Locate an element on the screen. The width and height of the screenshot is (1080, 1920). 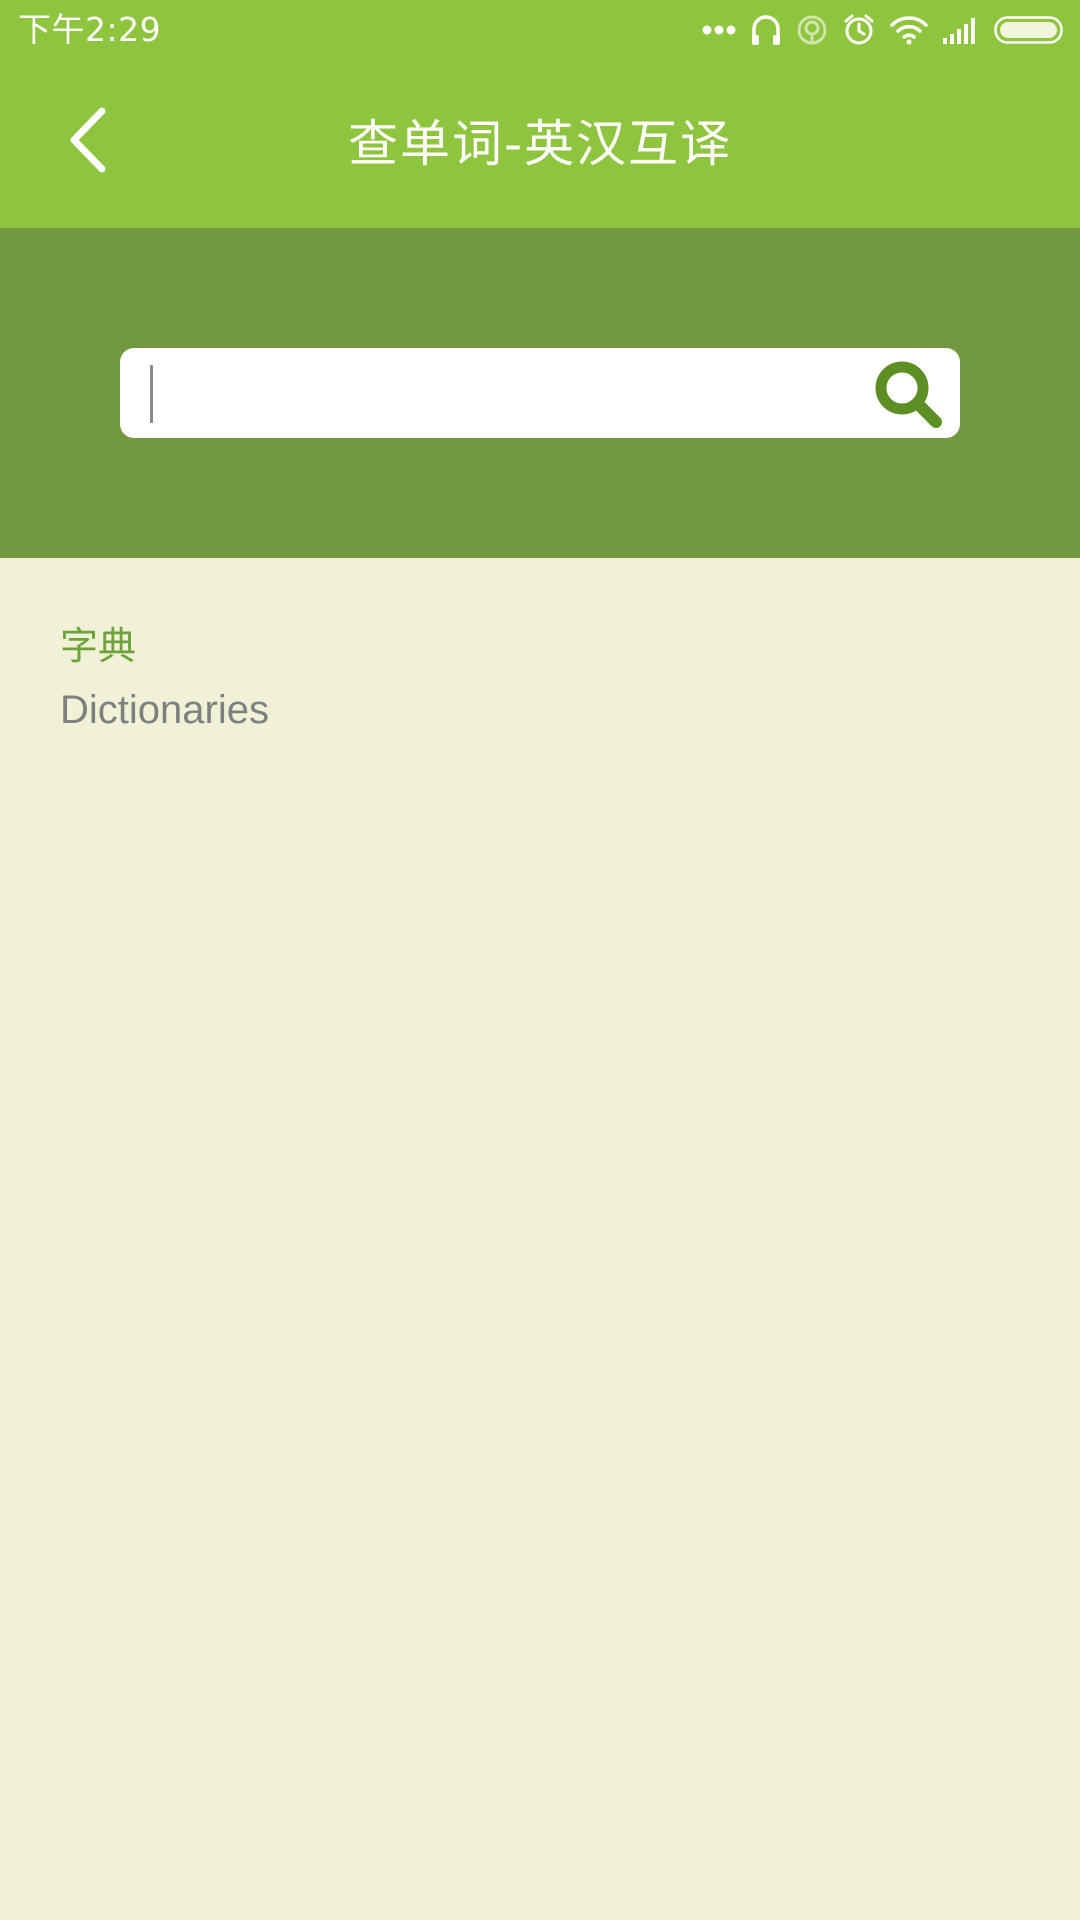
more-dots-icon is located at coordinates (719, 30).